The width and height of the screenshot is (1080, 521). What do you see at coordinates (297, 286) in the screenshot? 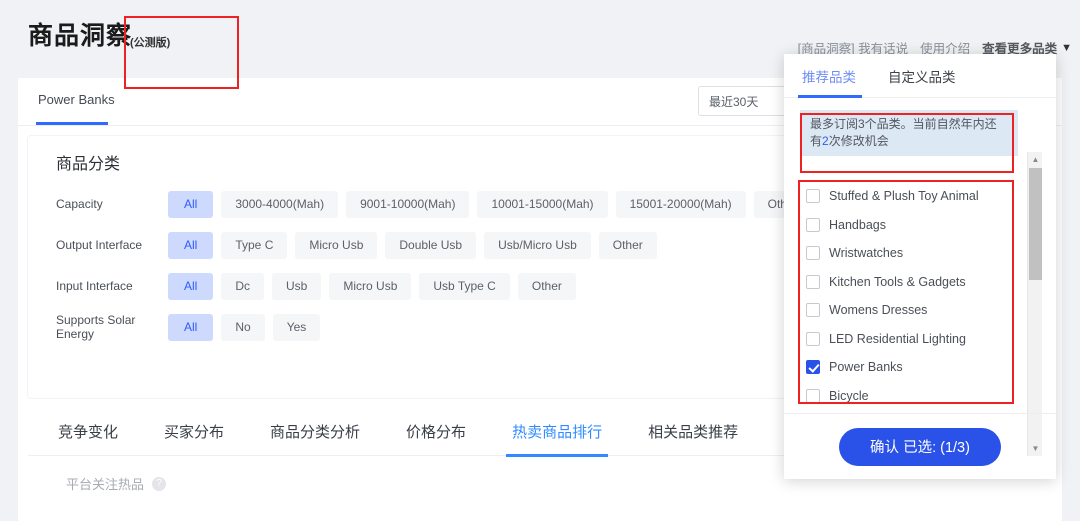
I see `filter-chip: Usb` at bounding box center [297, 286].